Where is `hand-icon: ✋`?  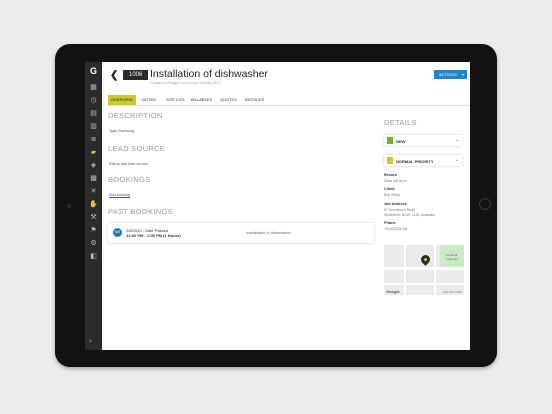 hand-icon: ✋ is located at coordinates (93, 205).